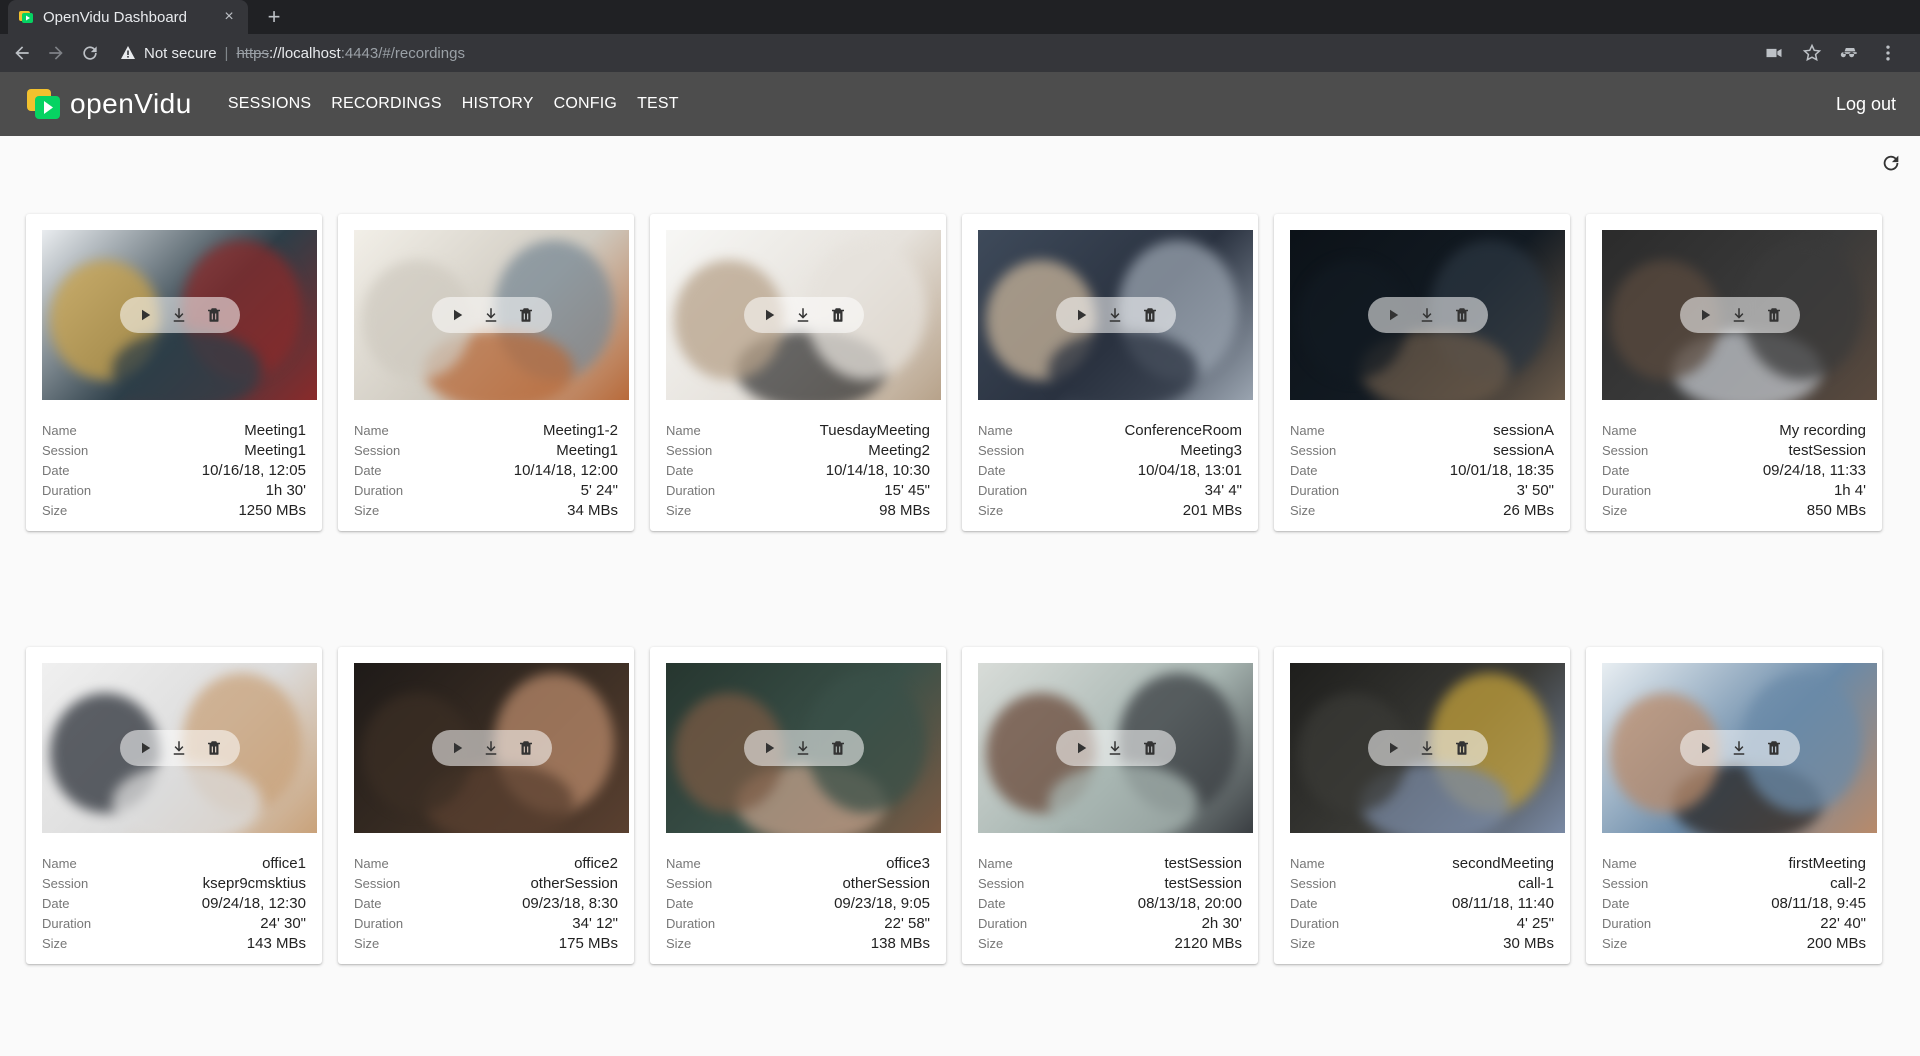 Image resolution: width=1920 pixels, height=1056 pixels. Describe the element at coordinates (229, 17) in the screenshot. I see `tab-close-icon: ×` at that location.